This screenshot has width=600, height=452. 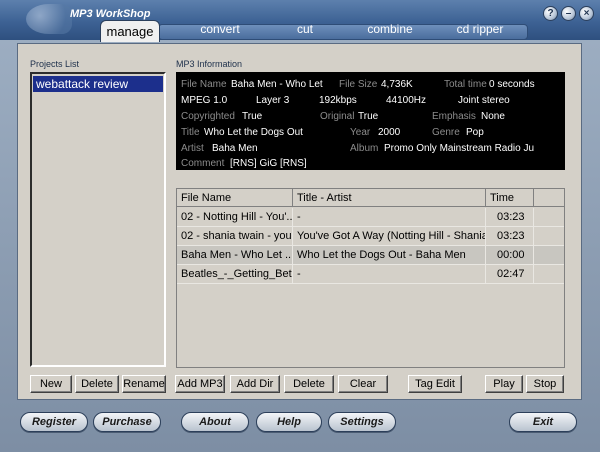 I want to click on original-value: True, so click(x=368, y=116).